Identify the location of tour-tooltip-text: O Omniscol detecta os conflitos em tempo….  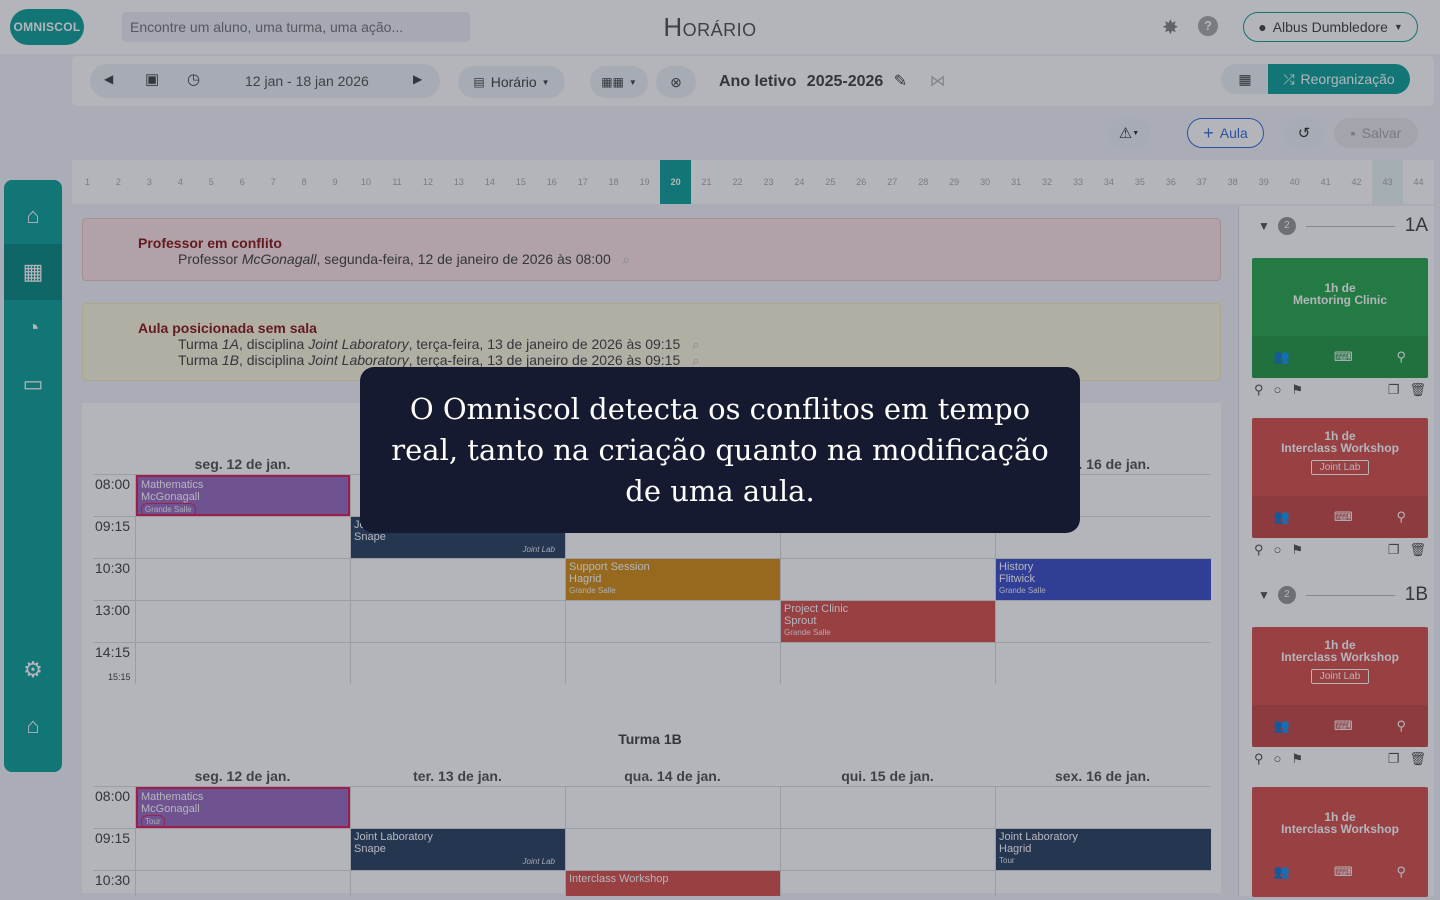
(720, 449).